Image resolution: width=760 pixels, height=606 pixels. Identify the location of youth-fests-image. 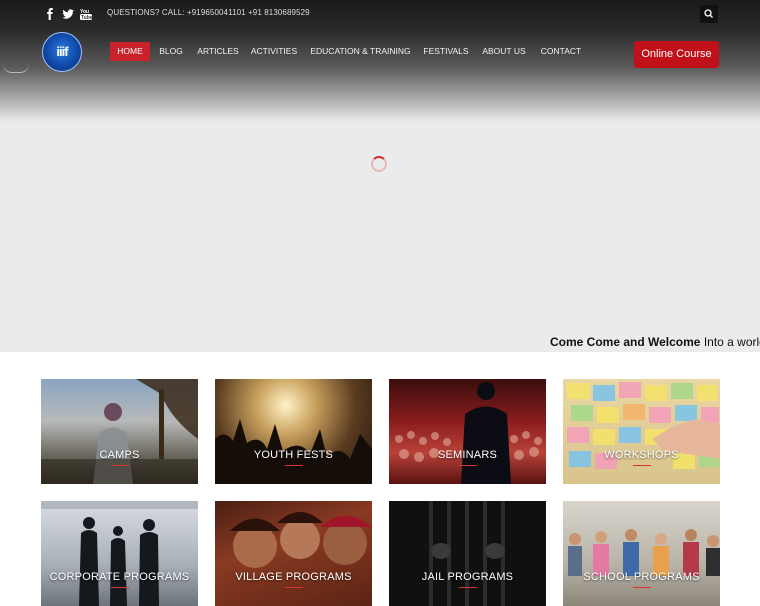
(293, 451).